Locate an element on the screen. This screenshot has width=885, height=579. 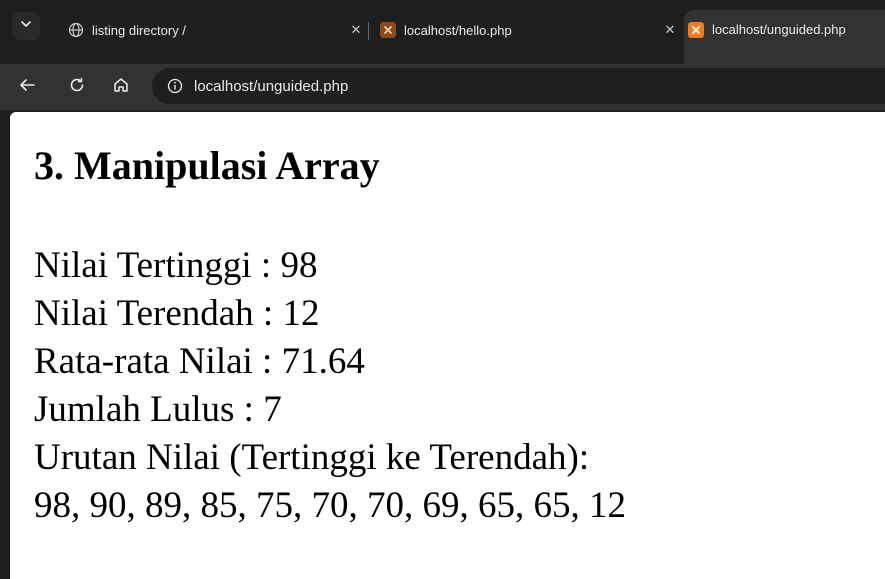
home-button is located at coordinates (121, 87).